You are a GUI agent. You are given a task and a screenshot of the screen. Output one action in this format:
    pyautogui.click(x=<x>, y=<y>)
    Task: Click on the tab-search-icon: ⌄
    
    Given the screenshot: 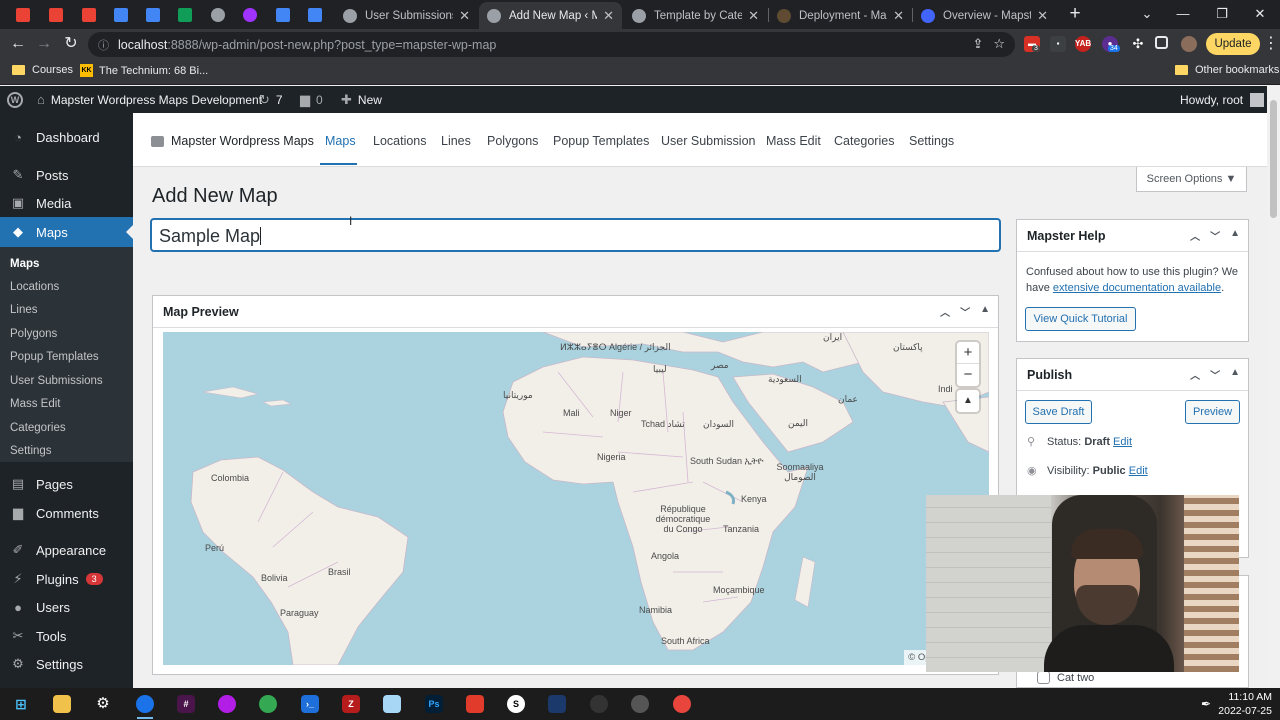 What is the action you would take?
    pyautogui.click(x=1147, y=14)
    